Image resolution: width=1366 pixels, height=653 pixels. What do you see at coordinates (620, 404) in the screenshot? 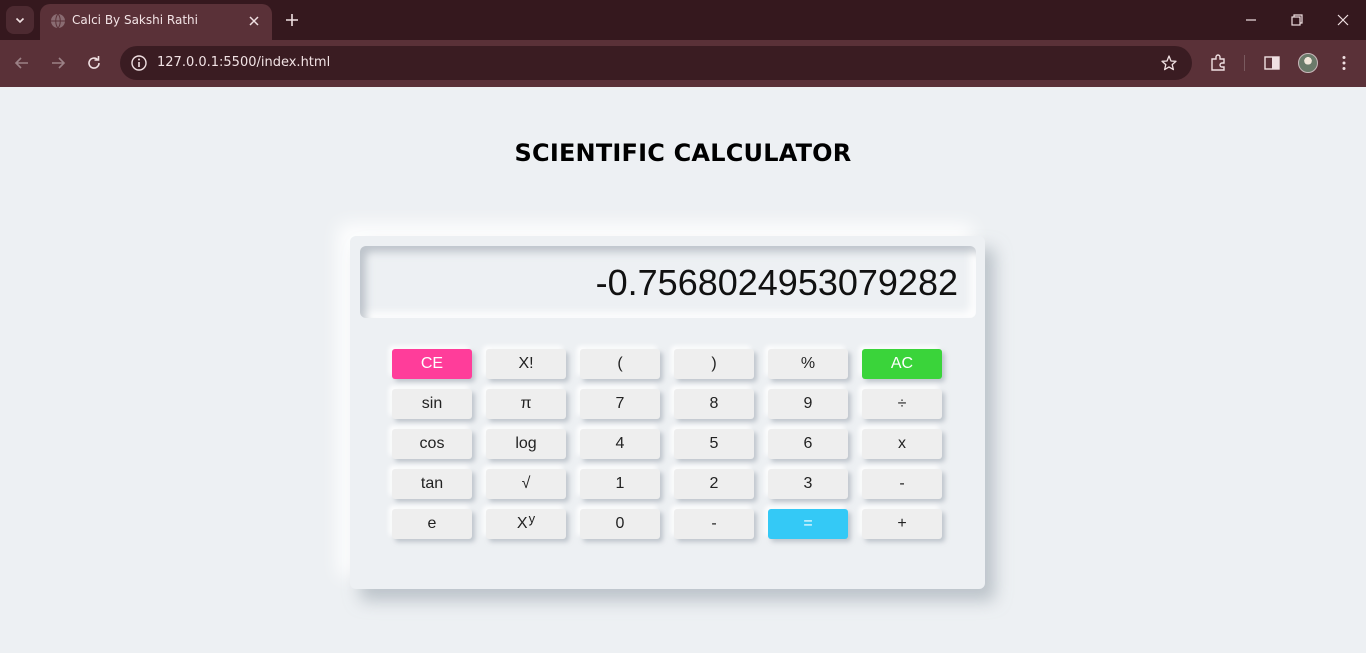
I see `digit-7-button: 7` at bounding box center [620, 404].